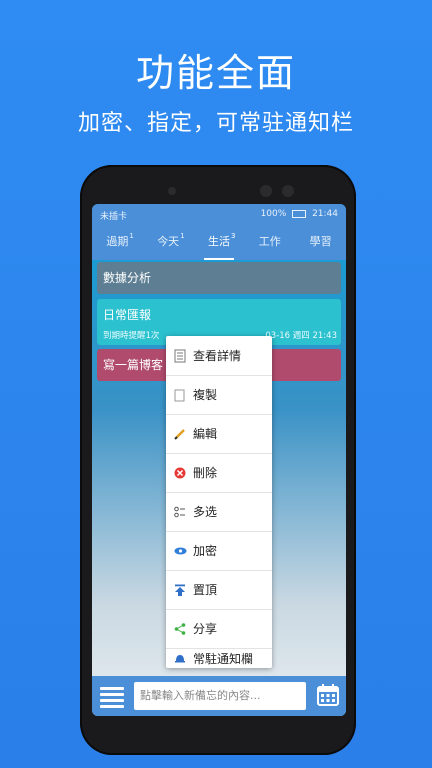  What do you see at coordinates (219, 551) in the screenshot?
I see `menu-item-encrypt: 加密` at bounding box center [219, 551].